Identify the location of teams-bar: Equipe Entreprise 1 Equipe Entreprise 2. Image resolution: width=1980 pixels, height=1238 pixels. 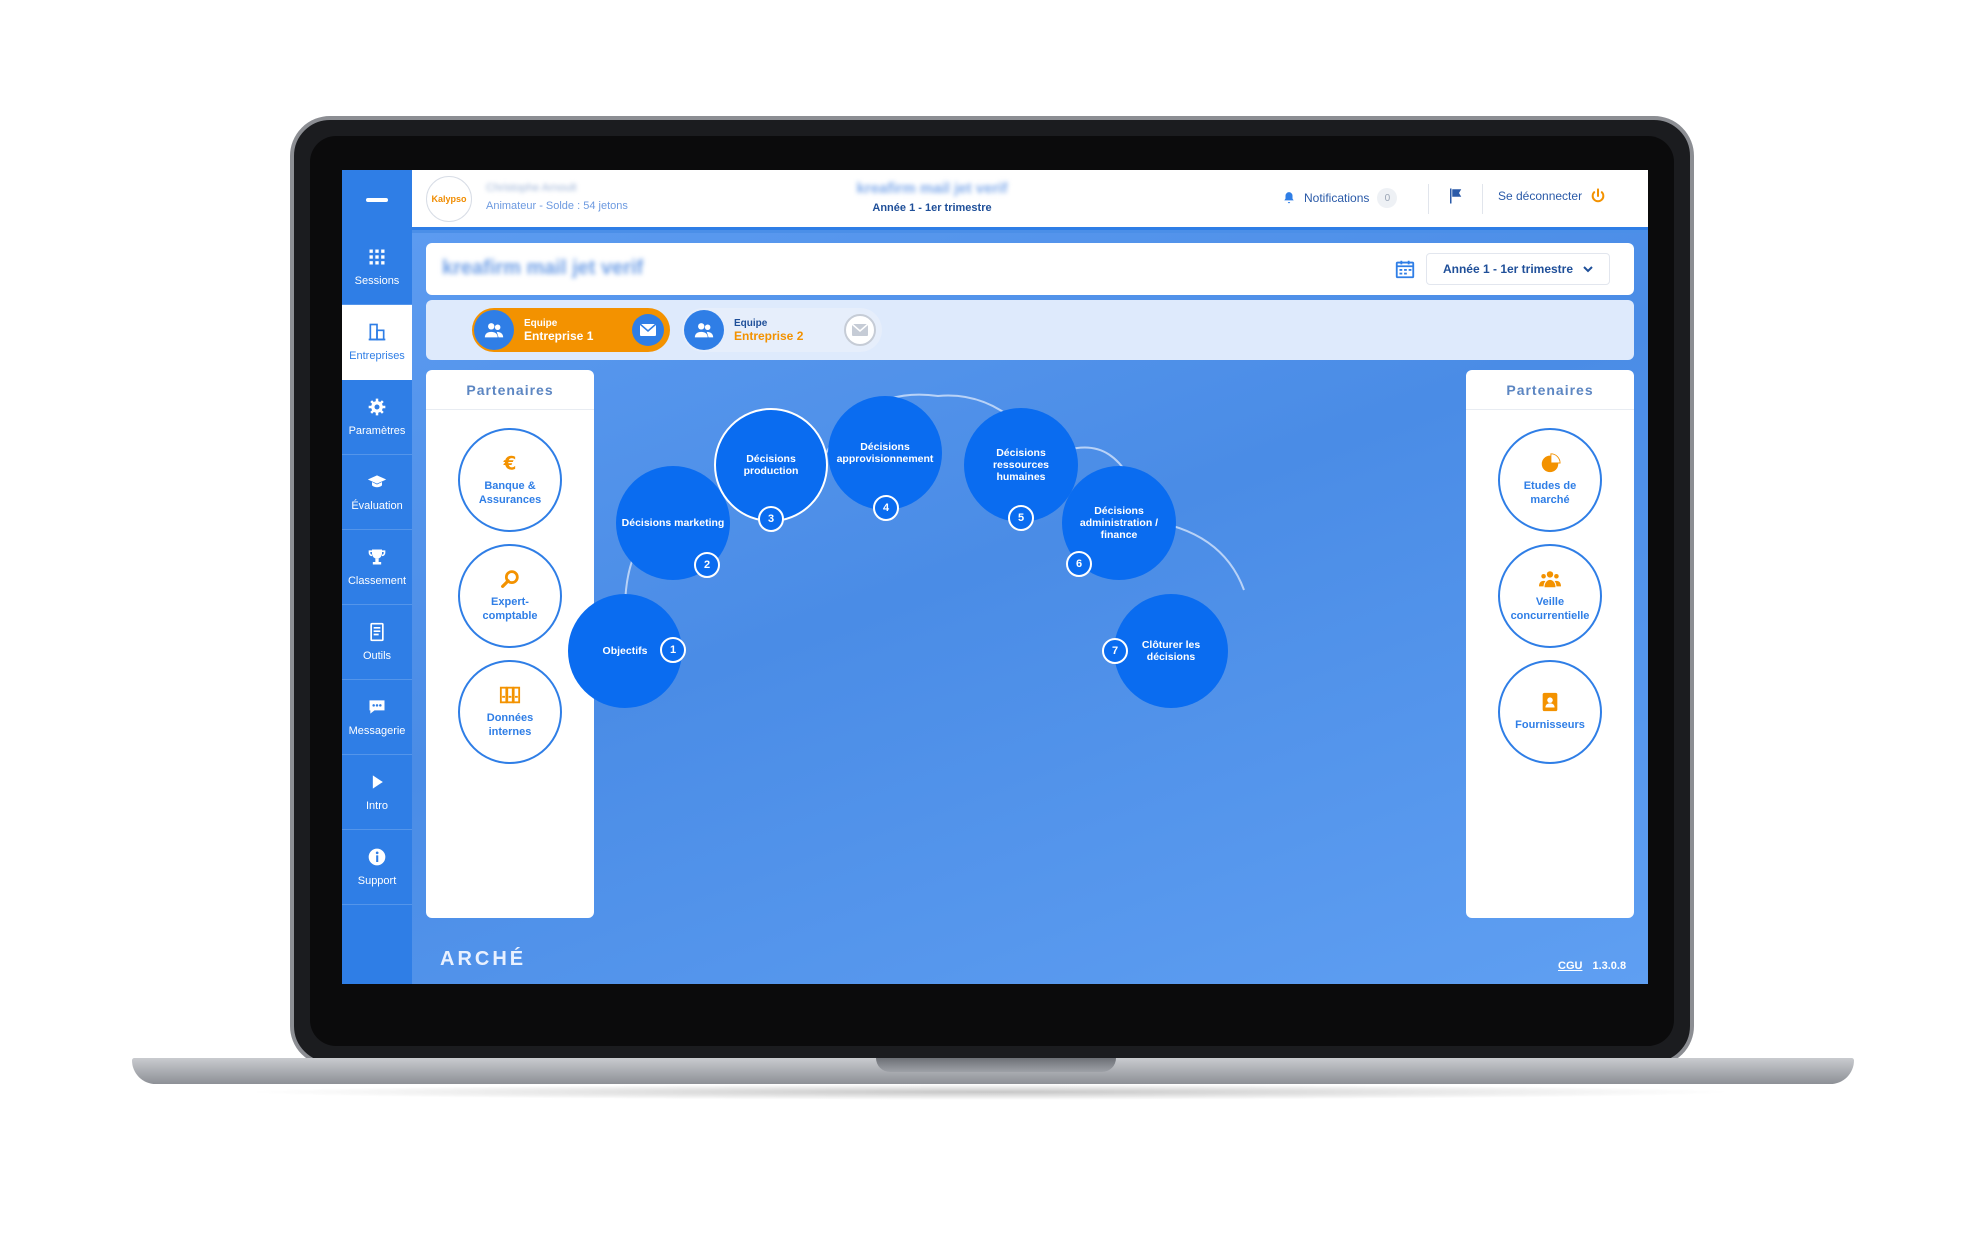
(1030, 330).